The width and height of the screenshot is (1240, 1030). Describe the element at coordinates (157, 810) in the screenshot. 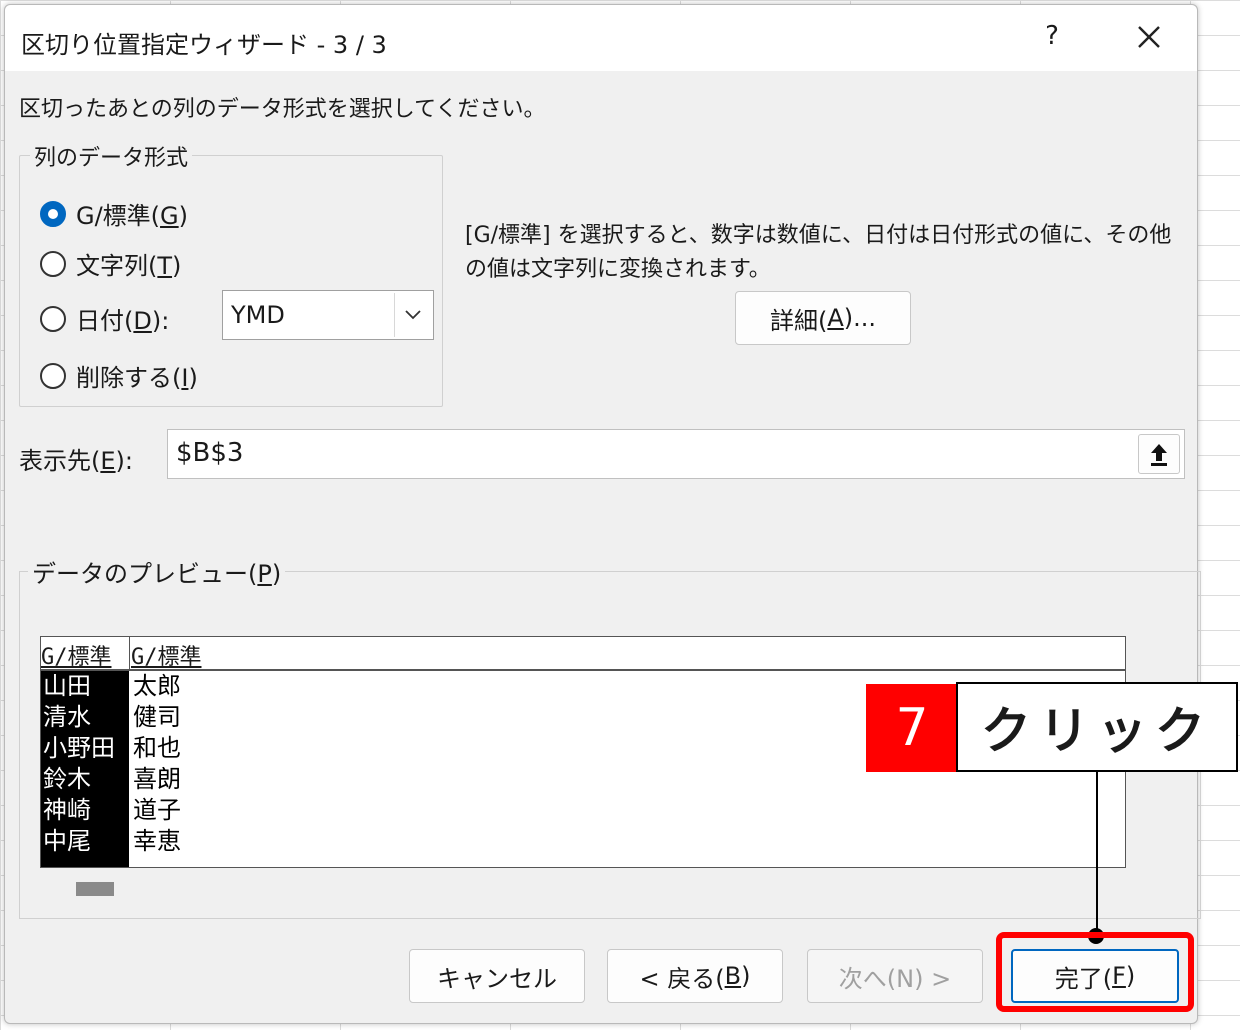

I see `table-cell: 道子` at that location.